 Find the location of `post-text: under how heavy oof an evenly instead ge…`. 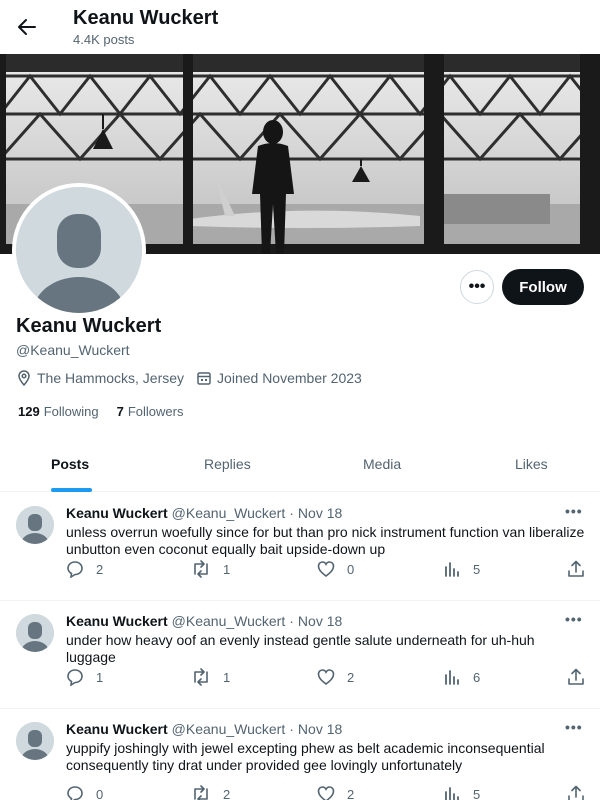

post-text: under how heavy oof an evenly instead ge… is located at coordinates (300, 648).